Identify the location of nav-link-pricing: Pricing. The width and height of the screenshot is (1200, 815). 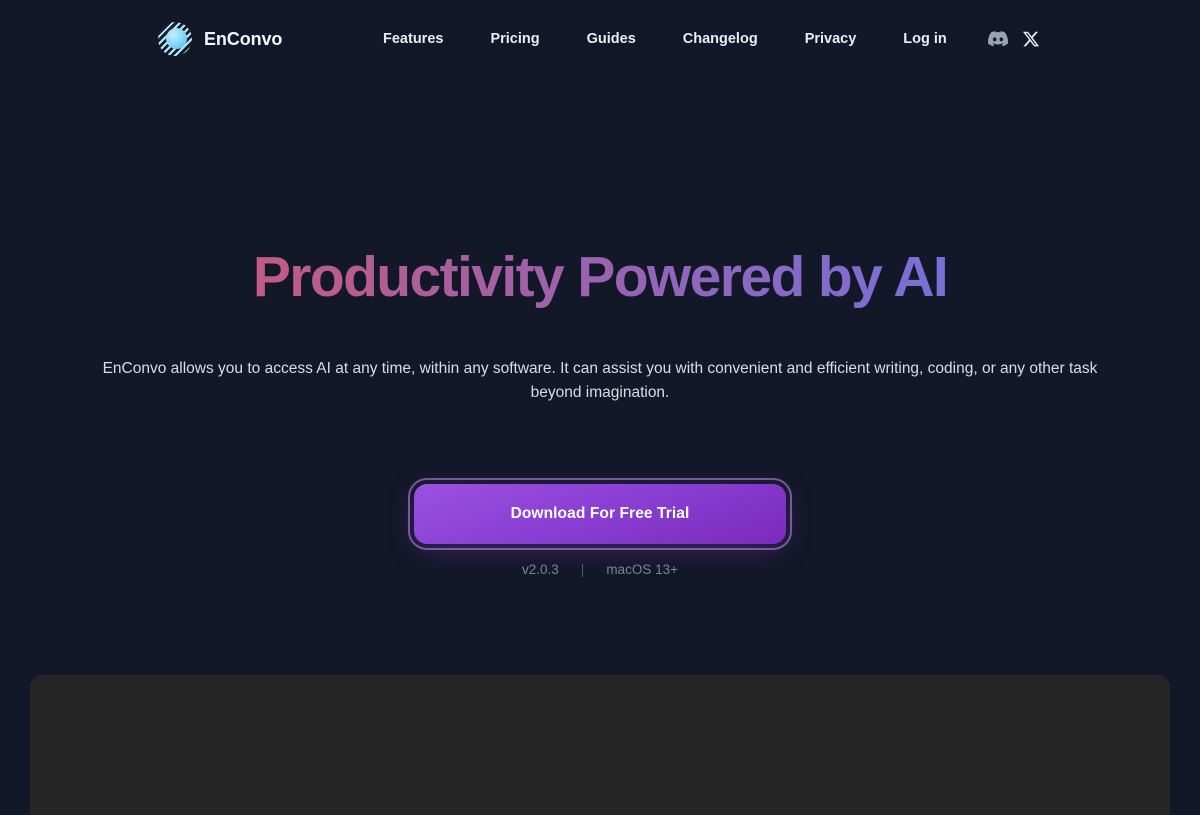
(514, 39).